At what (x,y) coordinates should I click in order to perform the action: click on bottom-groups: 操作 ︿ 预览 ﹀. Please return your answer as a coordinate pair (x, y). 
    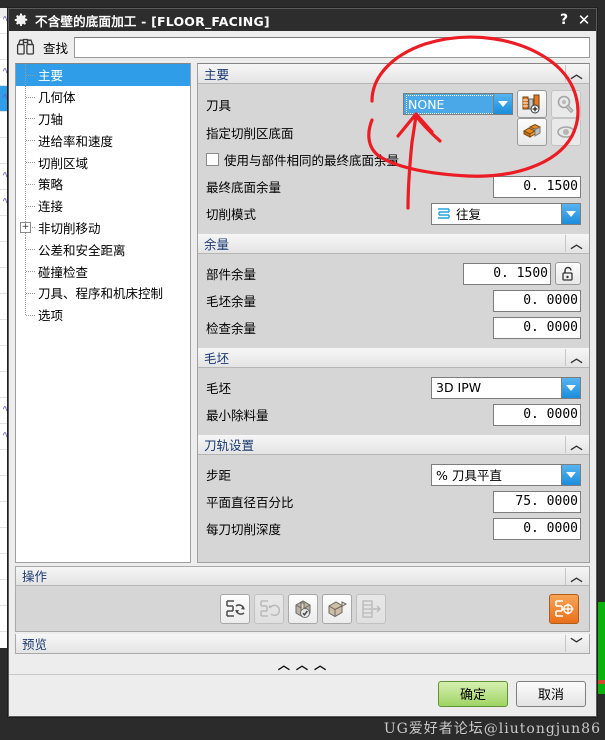
    Looking at the image, I should click on (302, 608).